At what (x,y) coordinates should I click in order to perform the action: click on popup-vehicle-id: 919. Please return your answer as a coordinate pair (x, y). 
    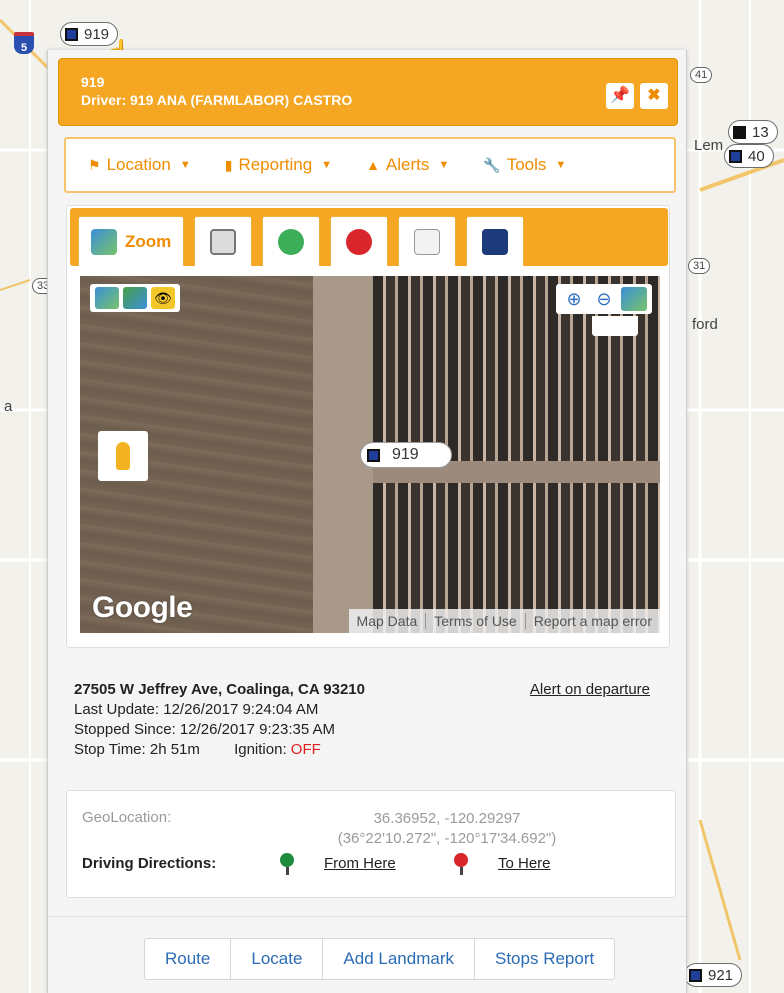
    Looking at the image, I should click on (93, 82).